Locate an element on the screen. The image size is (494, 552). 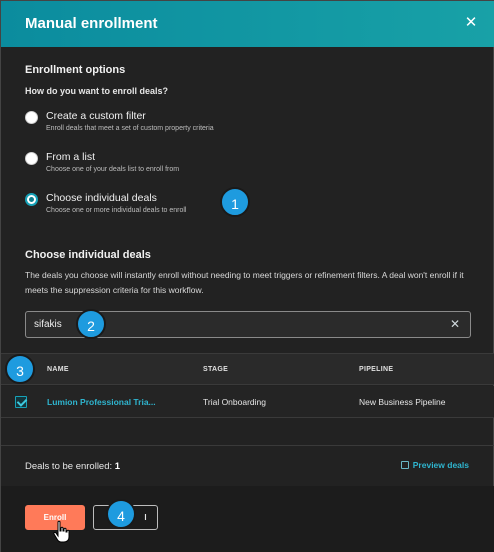
column-header-pipeline: PIPELINE is located at coordinates (376, 369).